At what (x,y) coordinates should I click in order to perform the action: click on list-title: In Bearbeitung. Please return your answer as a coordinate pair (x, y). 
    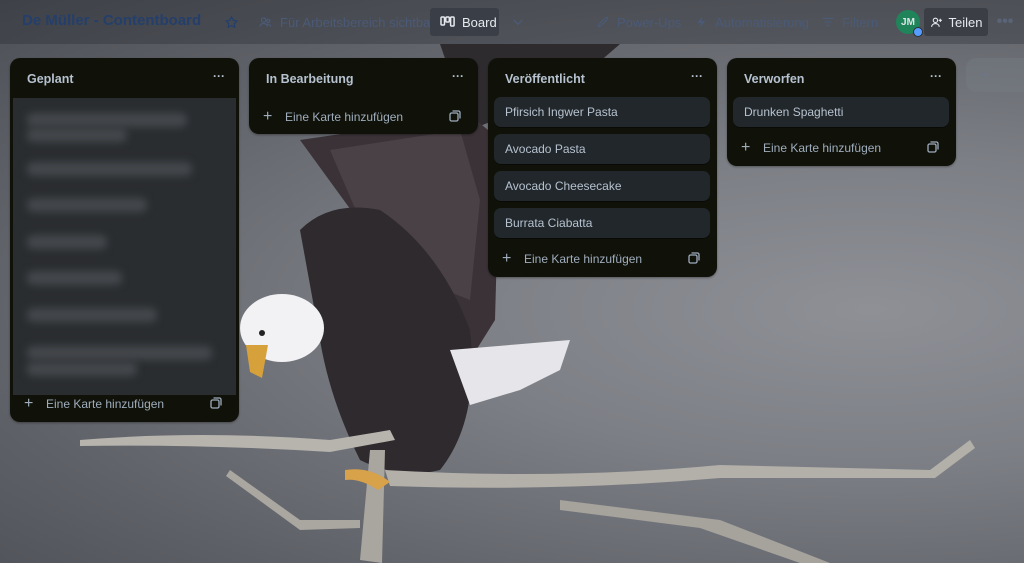
    Looking at the image, I should click on (310, 79).